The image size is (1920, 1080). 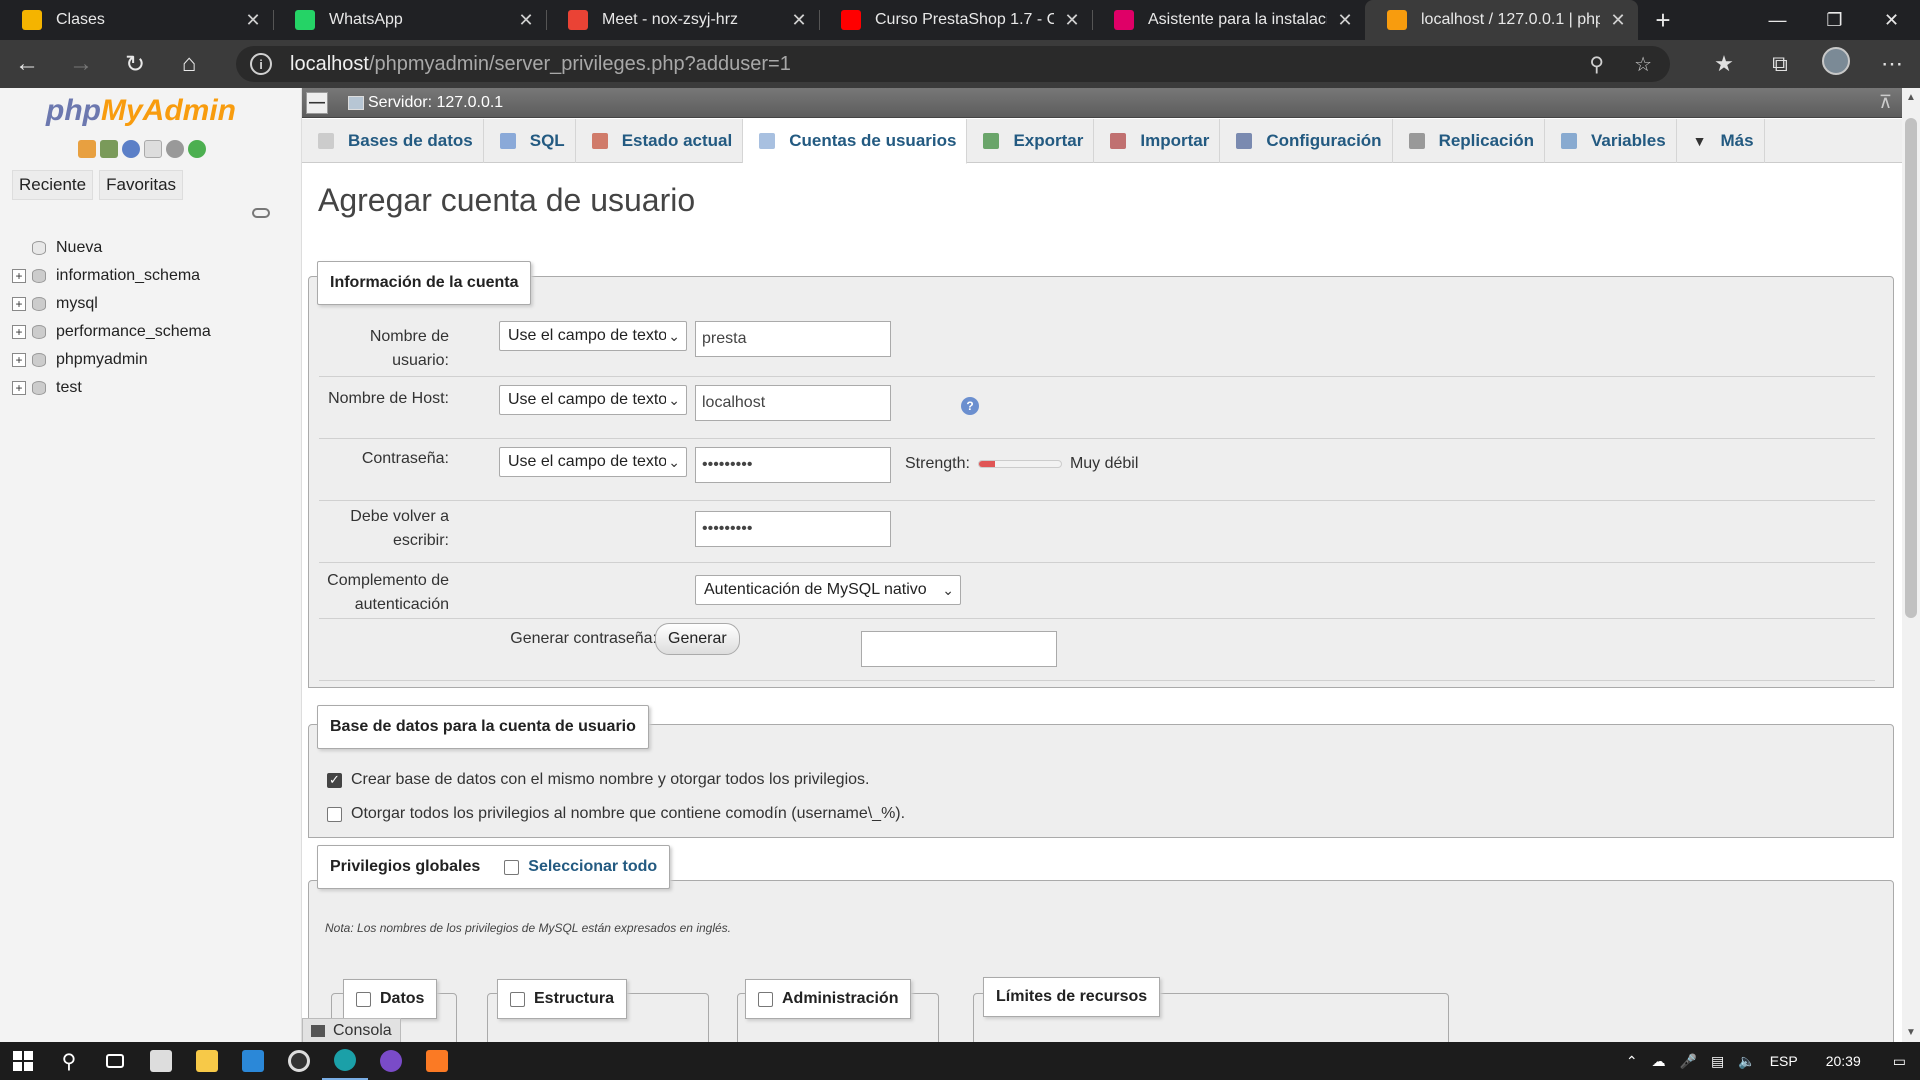 I want to click on restore-icon: ❐, so click(x=1834, y=20).